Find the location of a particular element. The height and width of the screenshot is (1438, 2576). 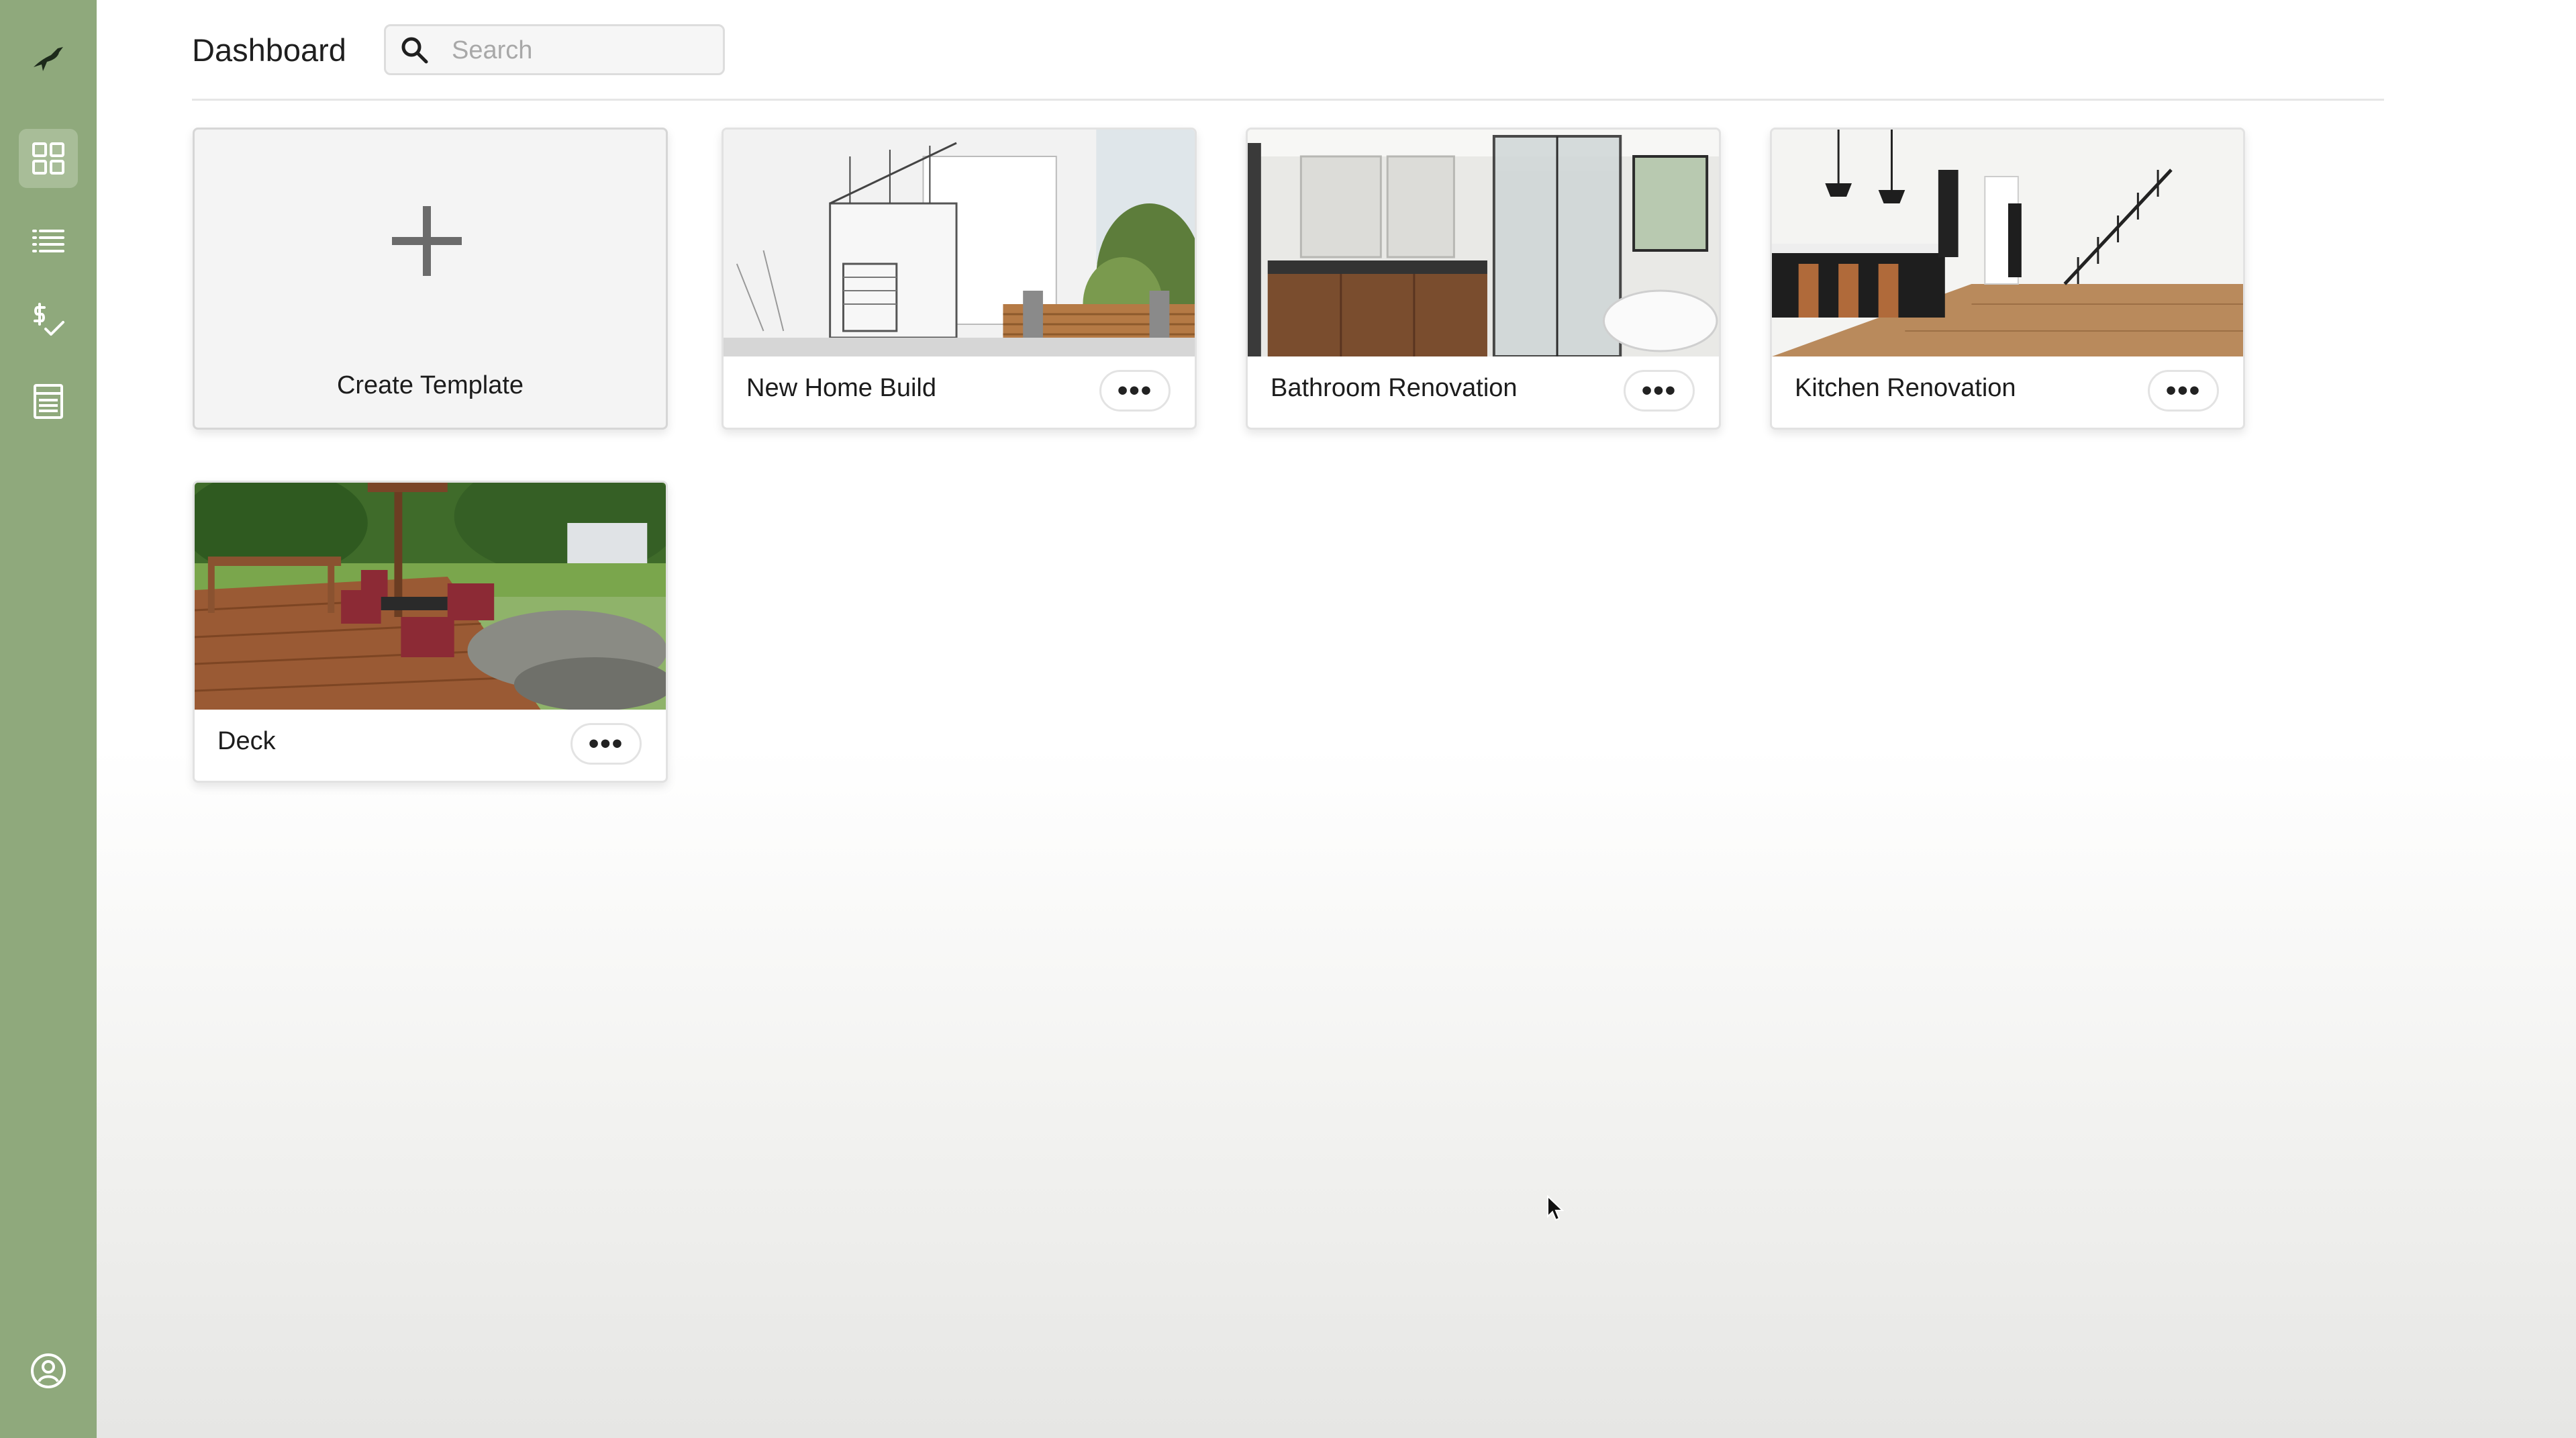

search-box is located at coordinates (554, 49).